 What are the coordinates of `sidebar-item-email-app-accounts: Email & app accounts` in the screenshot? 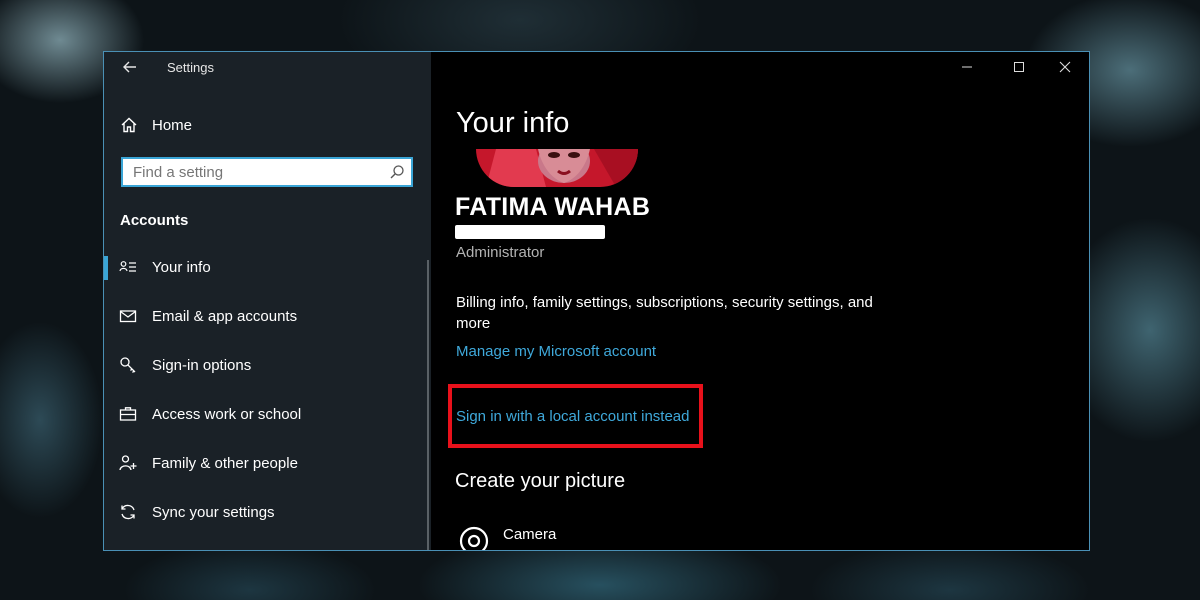 It's located at (267, 317).